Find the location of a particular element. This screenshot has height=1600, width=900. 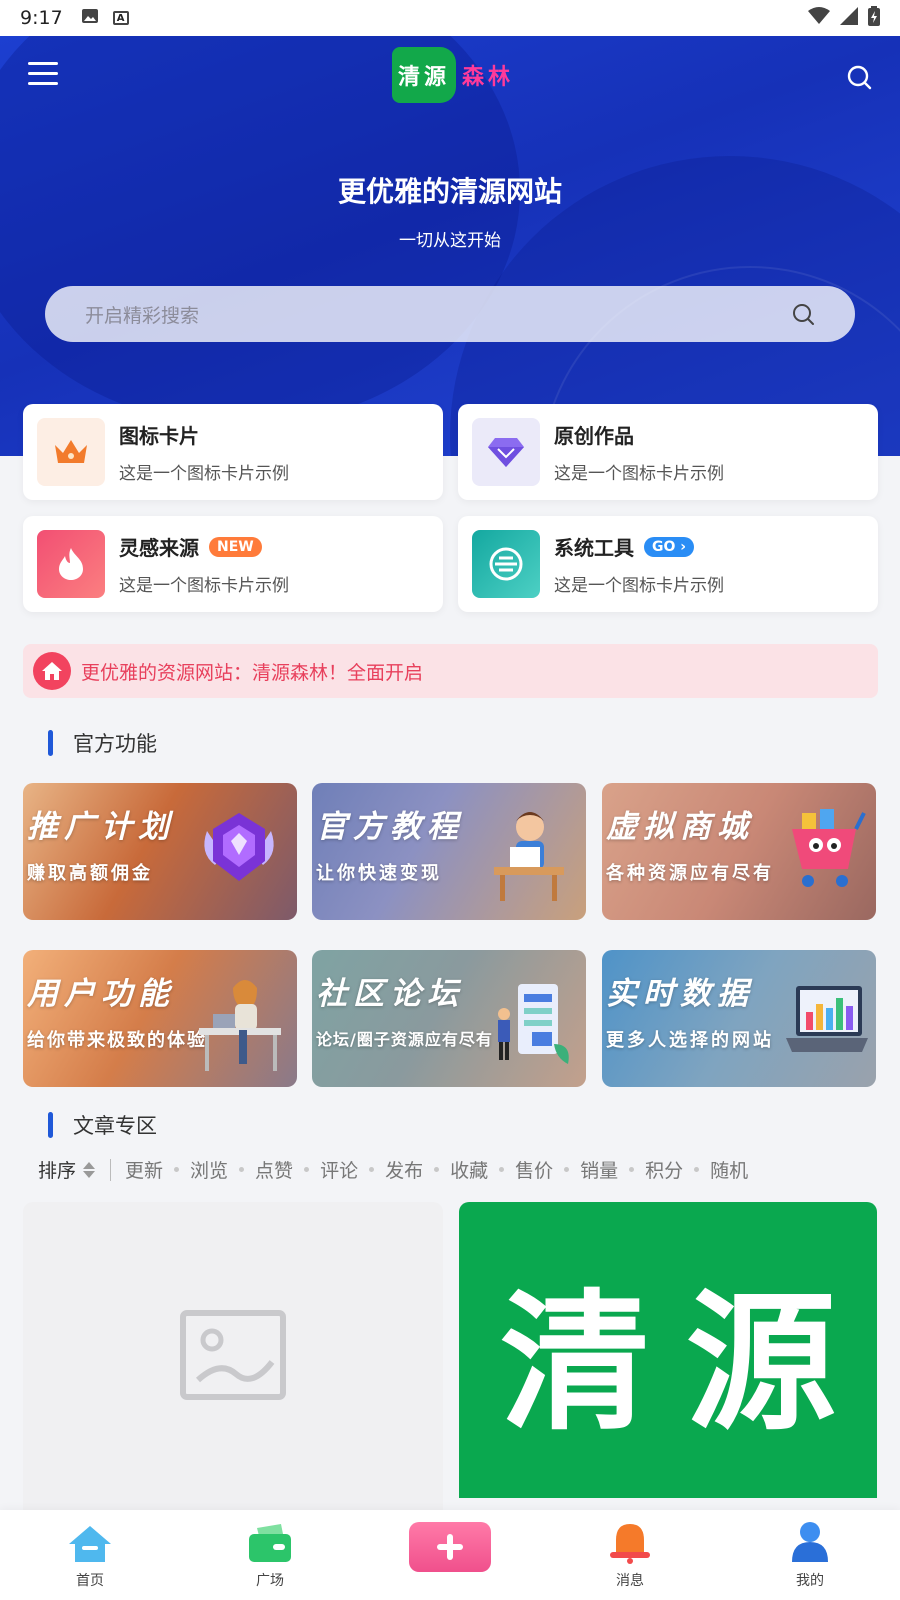

tile-title: 推广计划 is located at coordinates (101, 827).